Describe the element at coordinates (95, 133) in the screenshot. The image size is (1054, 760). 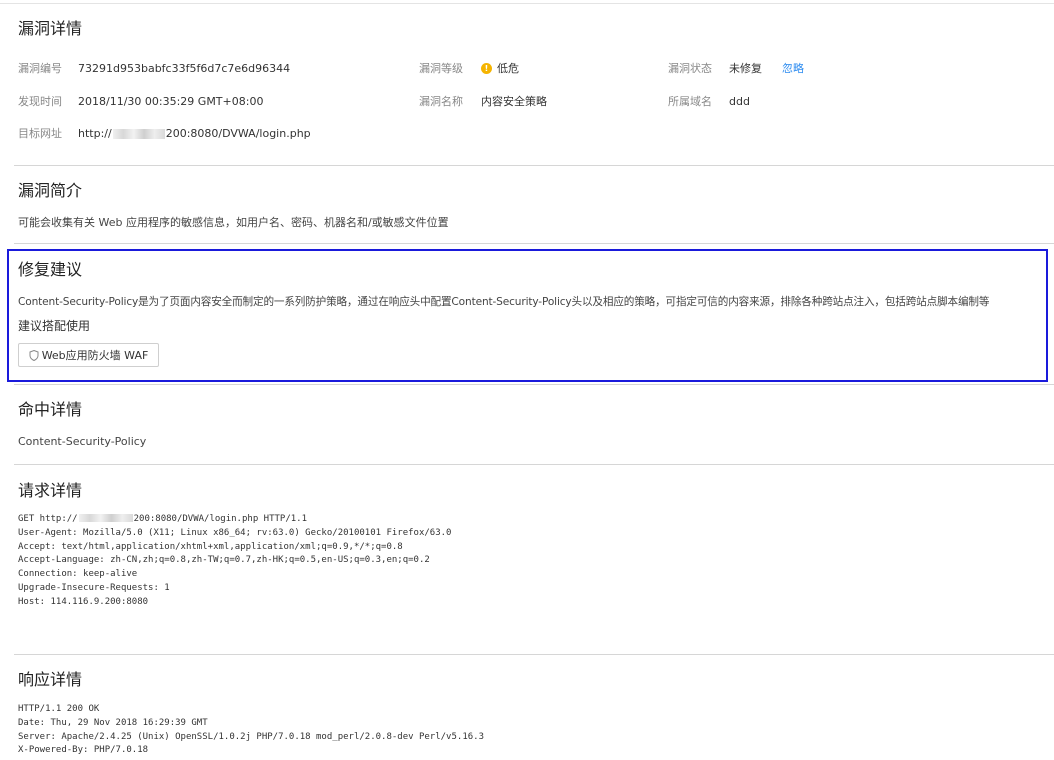
I see `url-prefix: http://` at that location.